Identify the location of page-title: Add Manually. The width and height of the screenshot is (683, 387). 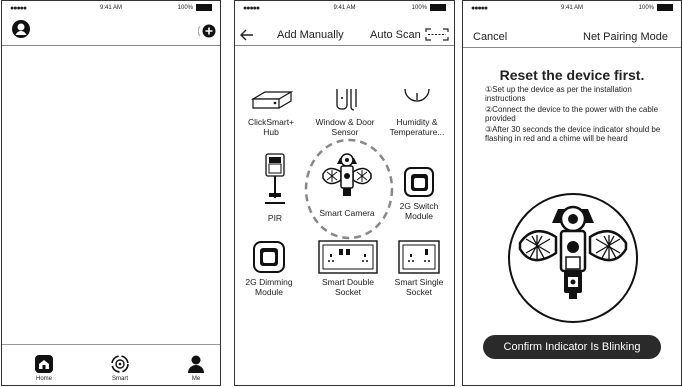
(310, 35).